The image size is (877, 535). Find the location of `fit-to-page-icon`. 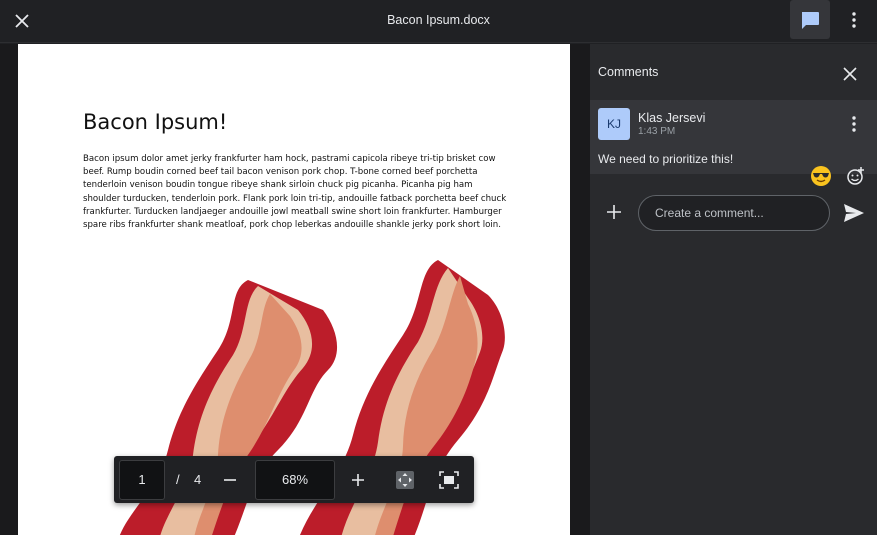

fit-to-page-icon is located at coordinates (405, 480).